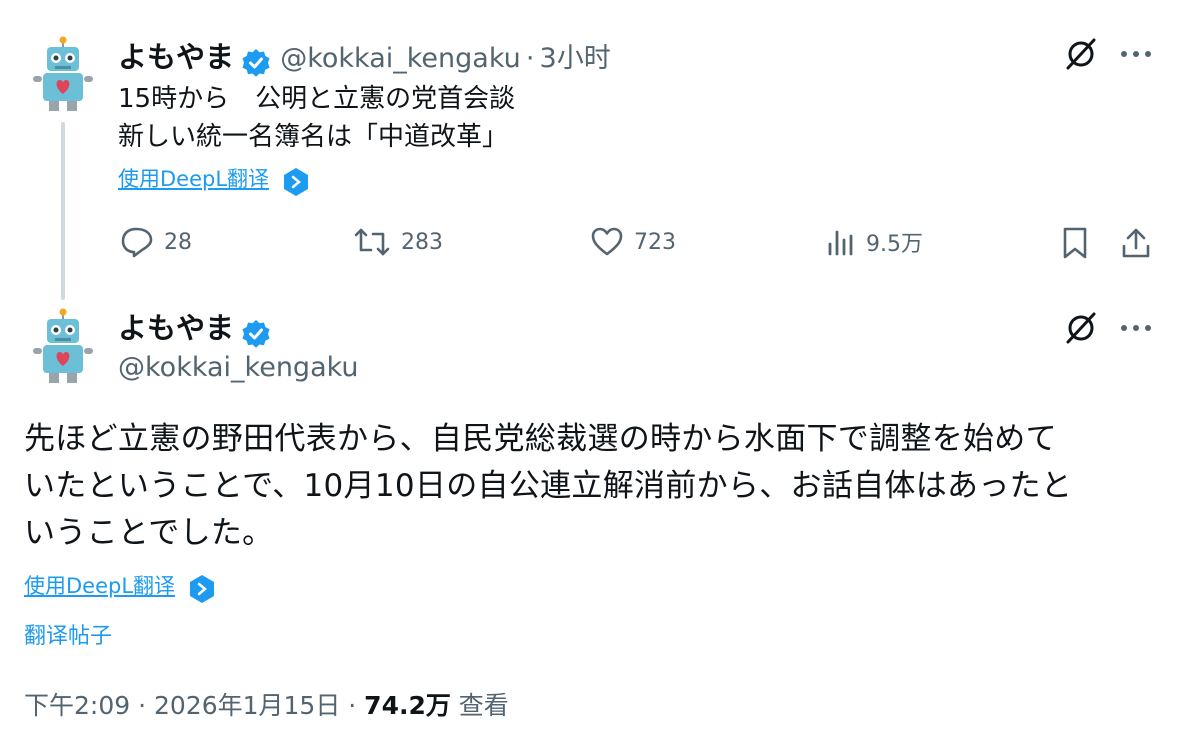  What do you see at coordinates (1075, 243) in the screenshot?
I see `bookmark-icon` at bounding box center [1075, 243].